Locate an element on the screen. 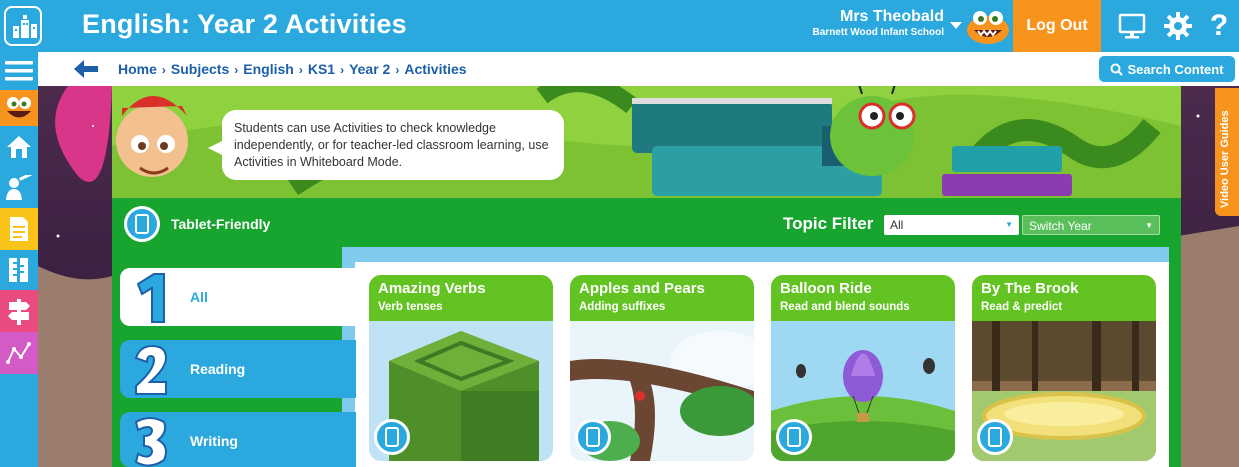 Image resolution: width=1239 pixels, height=467 pixels. number-three-icon is located at coordinates (150, 442).